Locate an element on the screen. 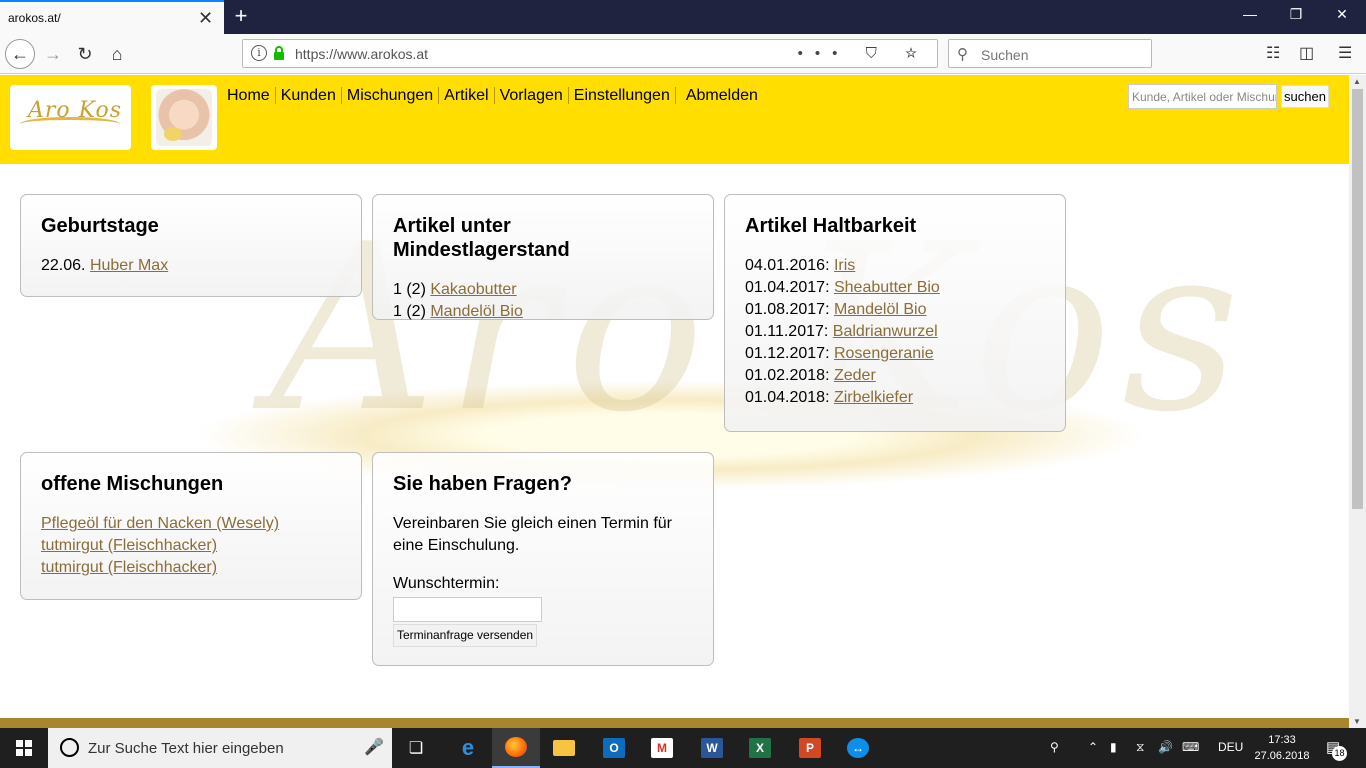  list-item: 01.02.2018: Zeder is located at coordinates (810, 375).